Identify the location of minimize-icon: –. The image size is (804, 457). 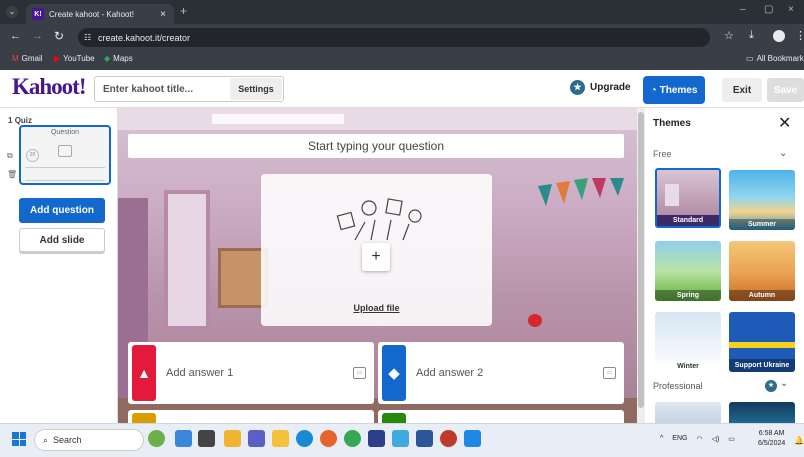
(743, 9).